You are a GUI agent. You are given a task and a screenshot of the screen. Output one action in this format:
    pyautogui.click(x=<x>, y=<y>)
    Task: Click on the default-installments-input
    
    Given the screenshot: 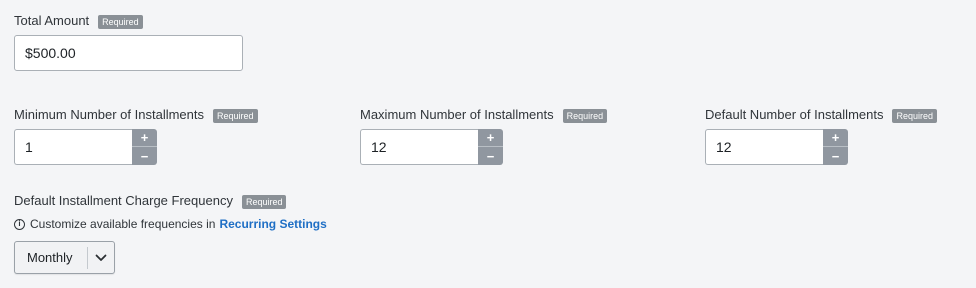 What is the action you would take?
    pyautogui.click(x=764, y=147)
    